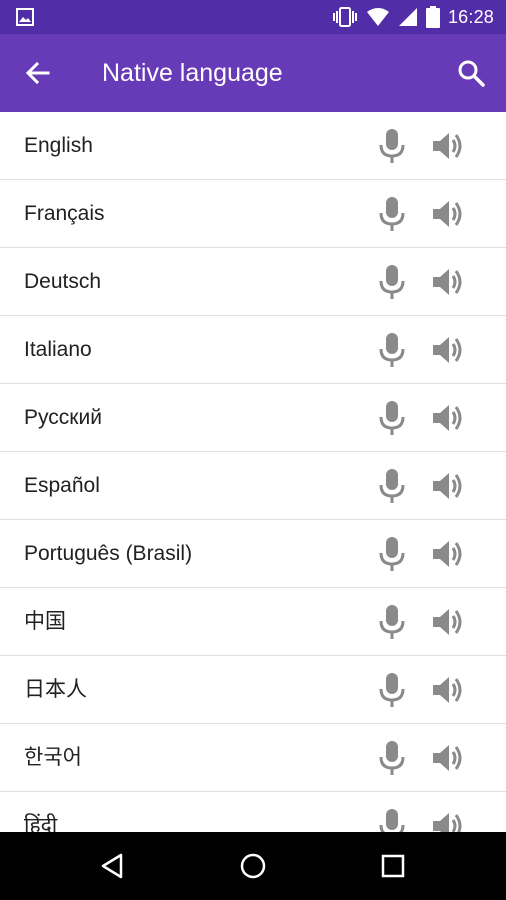  Describe the element at coordinates (253, 758) in the screenshot. I see `list-item: 한국어` at that location.